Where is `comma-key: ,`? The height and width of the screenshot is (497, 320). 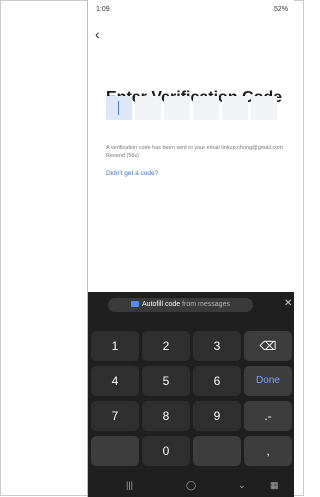 comma-key: , is located at coordinates (268, 451).